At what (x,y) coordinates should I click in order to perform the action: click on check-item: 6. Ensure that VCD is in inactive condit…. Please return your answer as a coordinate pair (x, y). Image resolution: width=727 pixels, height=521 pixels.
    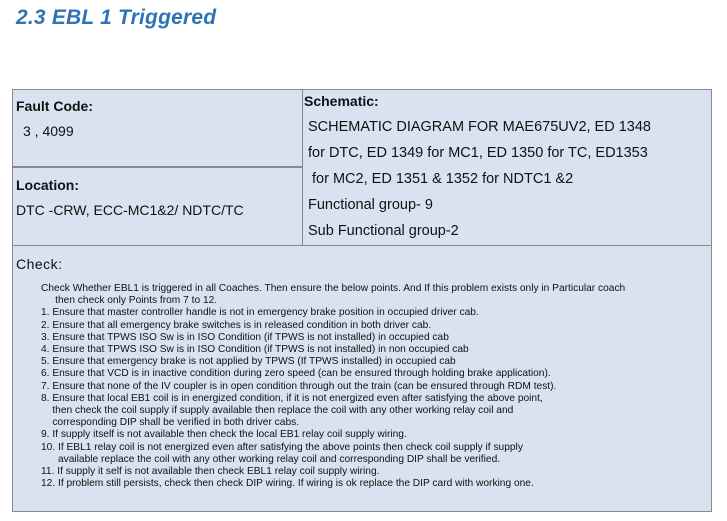
    Looking at the image, I should click on (296, 374).